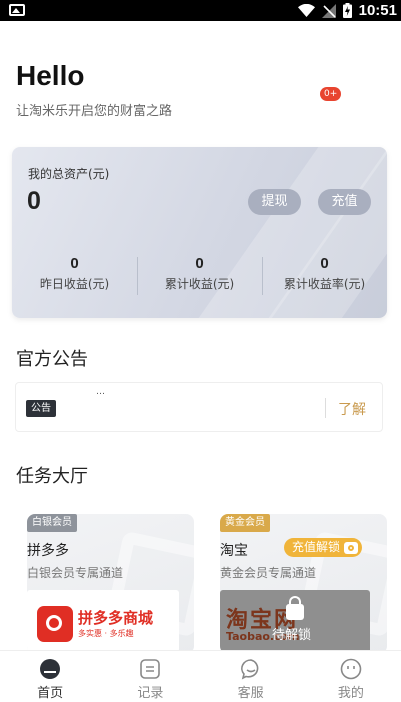  Describe the element at coordinates (199, 407) in the screenshot. I see `announcement-bar: 公告 … 了解` at that location.